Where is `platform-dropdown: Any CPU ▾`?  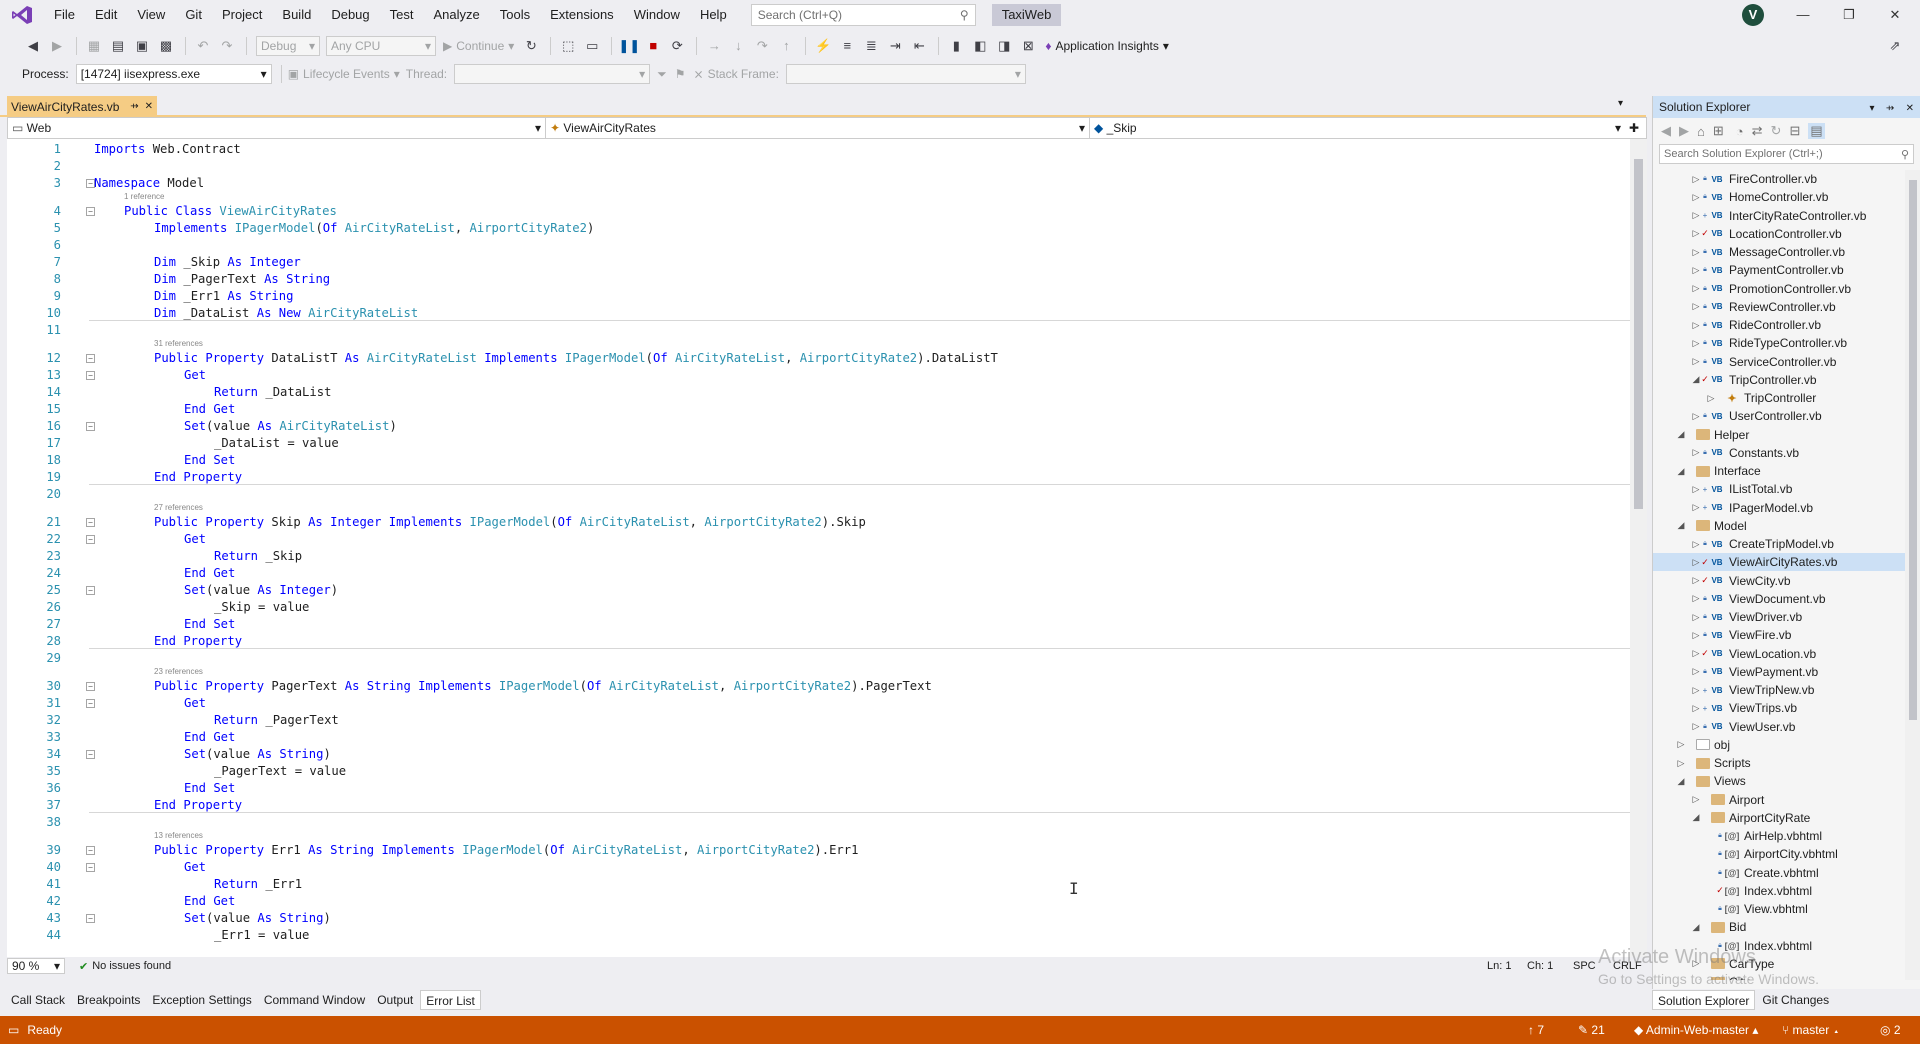 platform-dropdown: Any CPU ▾ is located at coordinates (381, 45).